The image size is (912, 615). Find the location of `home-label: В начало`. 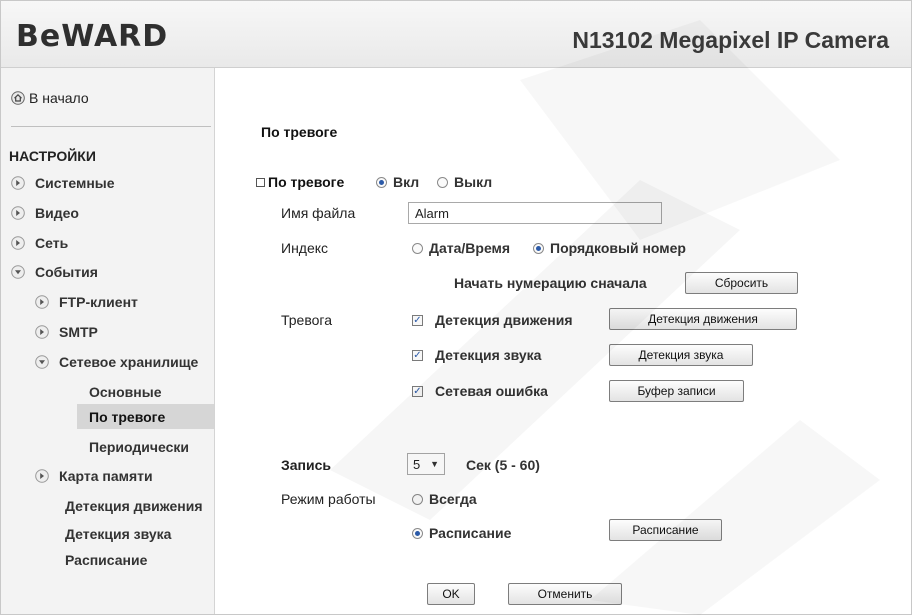

home-label: В начало is located at coordinates (59, 98).